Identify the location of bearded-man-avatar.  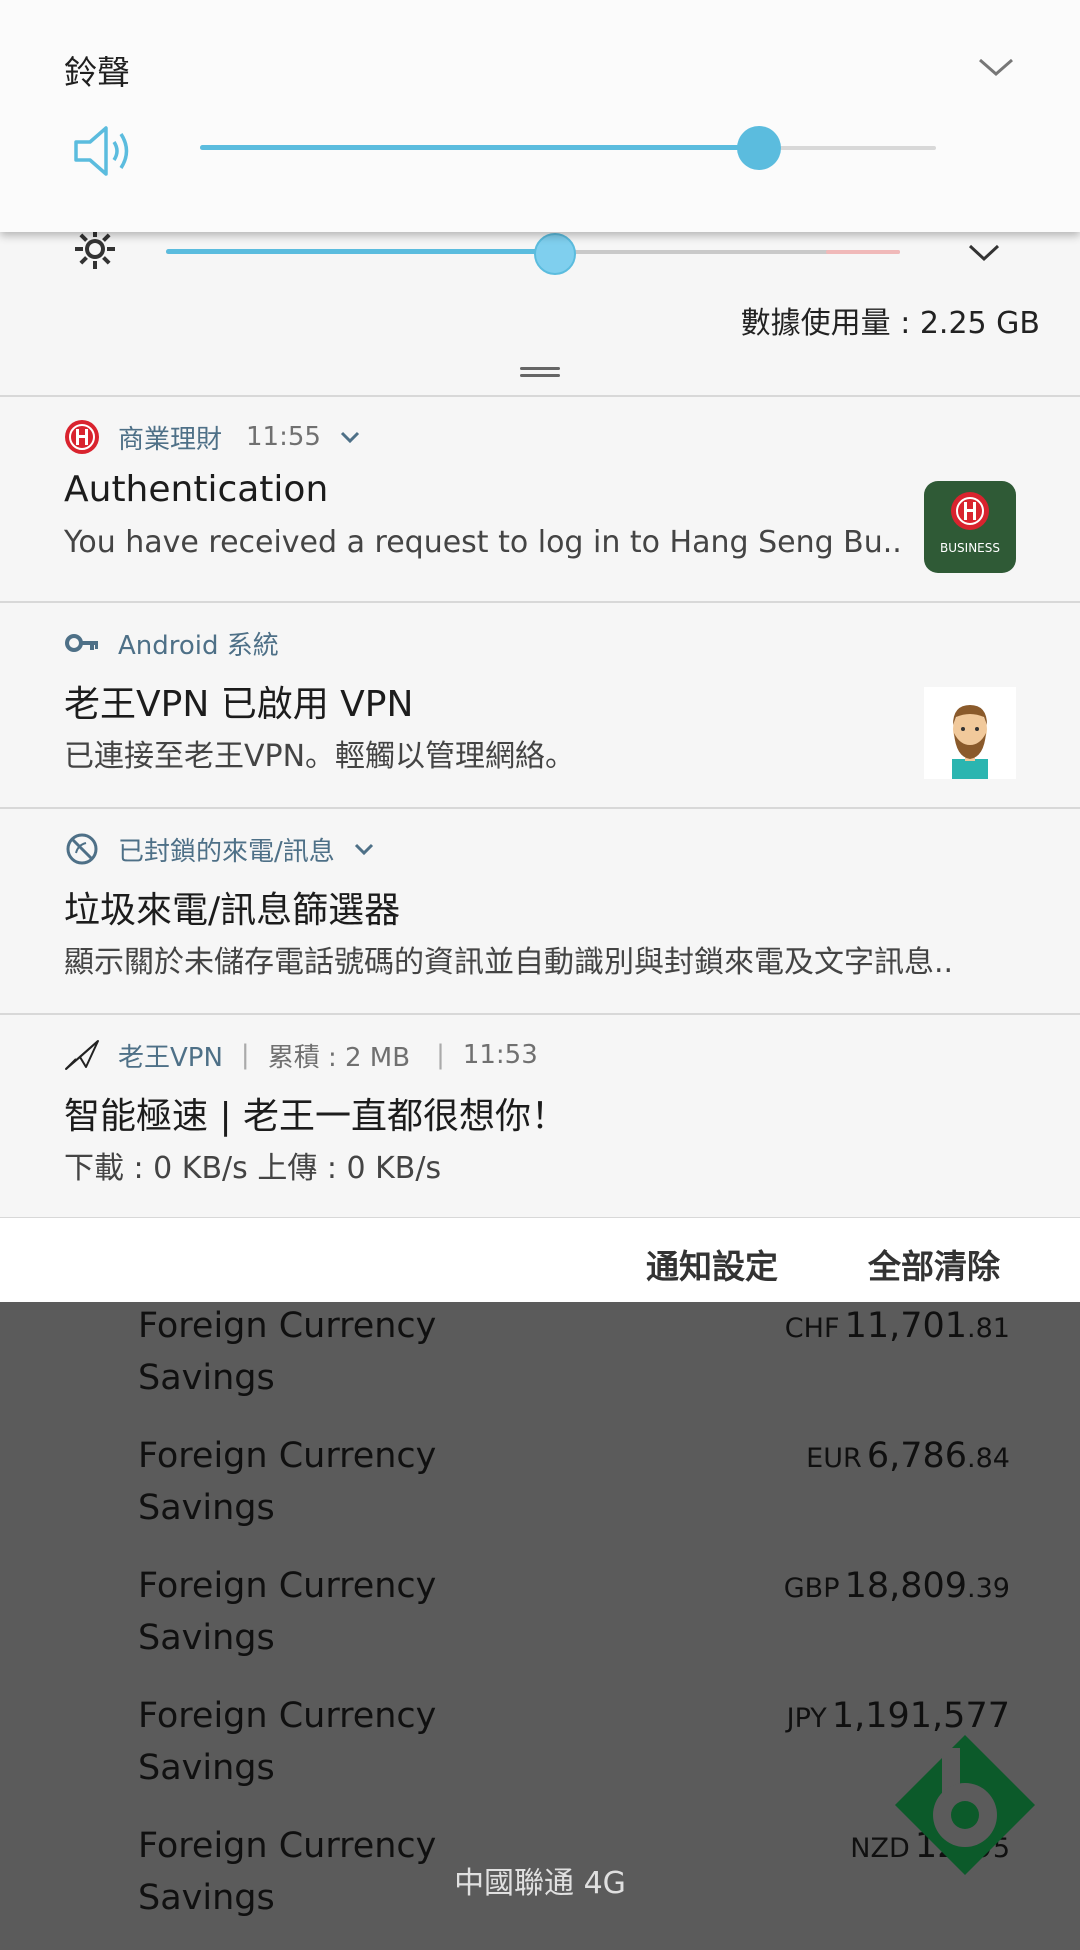
(970, 733).